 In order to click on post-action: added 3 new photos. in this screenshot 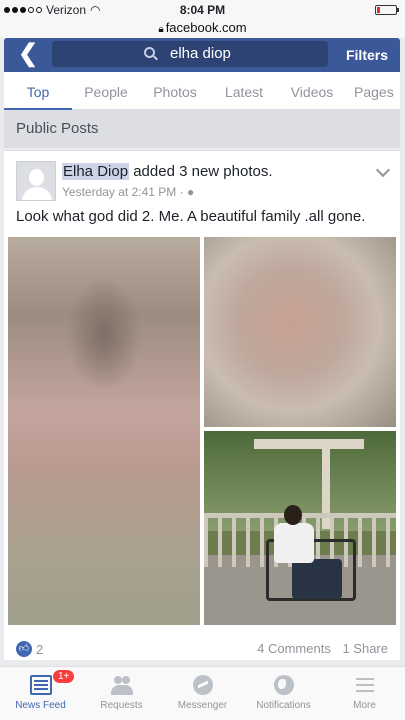, I will do `click(203, 171)`.